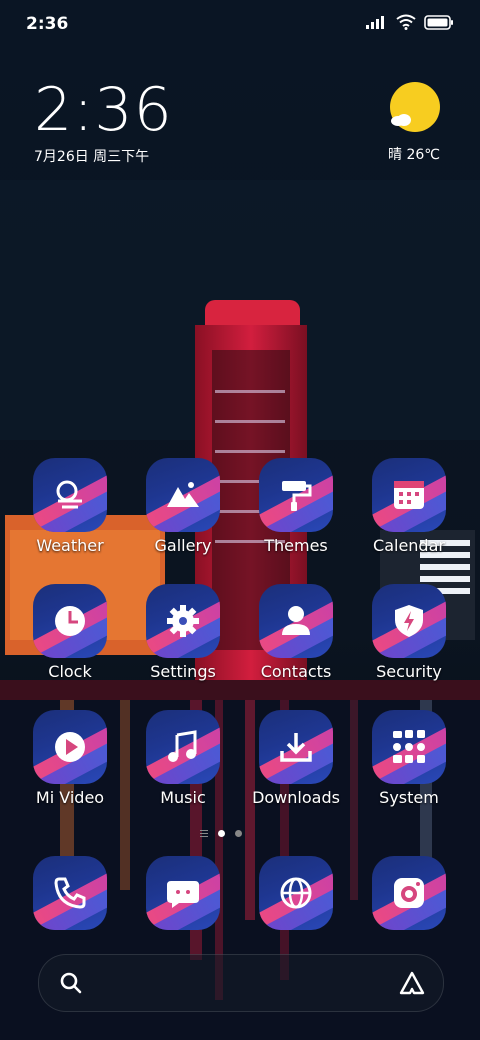  I want to click on page-dot-active, so click(221, 833).